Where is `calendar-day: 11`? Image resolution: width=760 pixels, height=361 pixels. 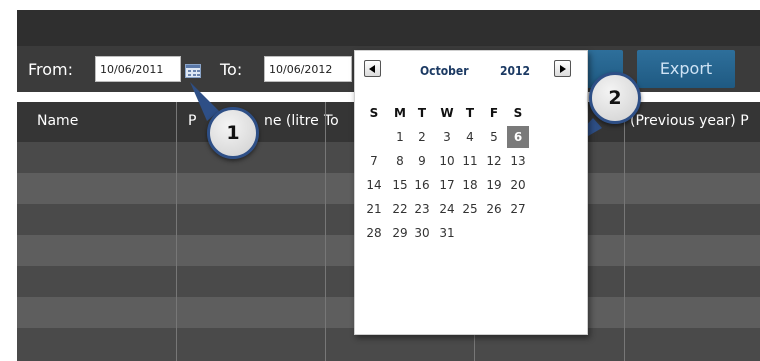
calendar-day: 11 is located at coordinates (470, 161).